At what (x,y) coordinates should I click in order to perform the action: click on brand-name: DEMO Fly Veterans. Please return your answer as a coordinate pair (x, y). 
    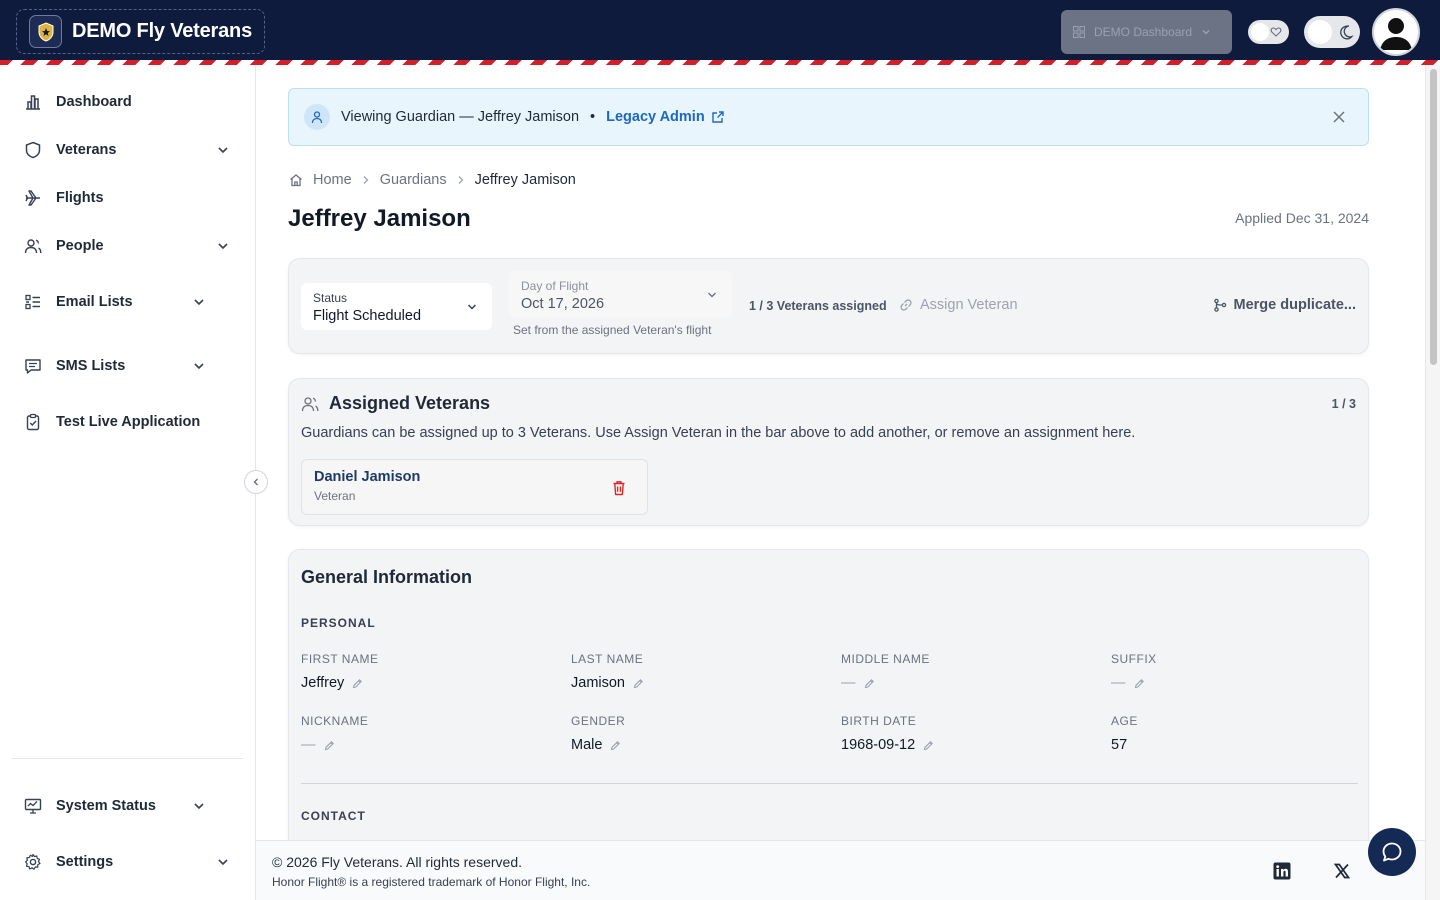
    Looking at the image, I should click on (162, 31).